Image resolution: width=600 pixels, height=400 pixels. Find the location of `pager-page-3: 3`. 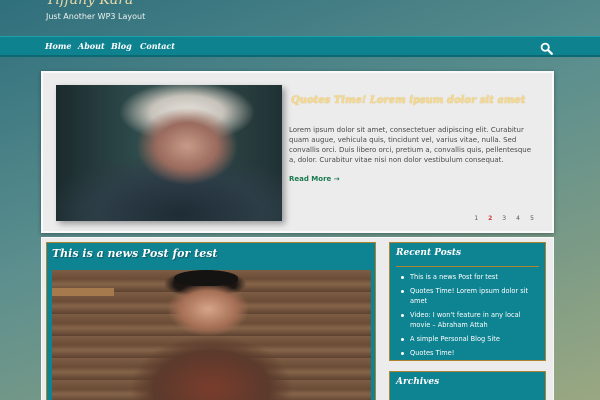

pager-page-3: 3 is located at coordinates (504, 218).